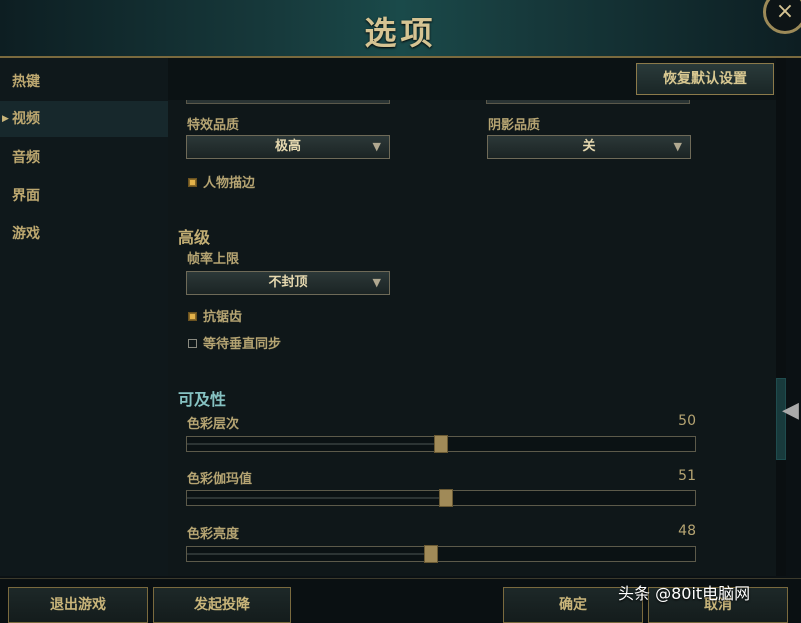 The height and width of the screenshot is (623, 801). I want to click on section-title-accessibility: 可及性, so click(202, 399).